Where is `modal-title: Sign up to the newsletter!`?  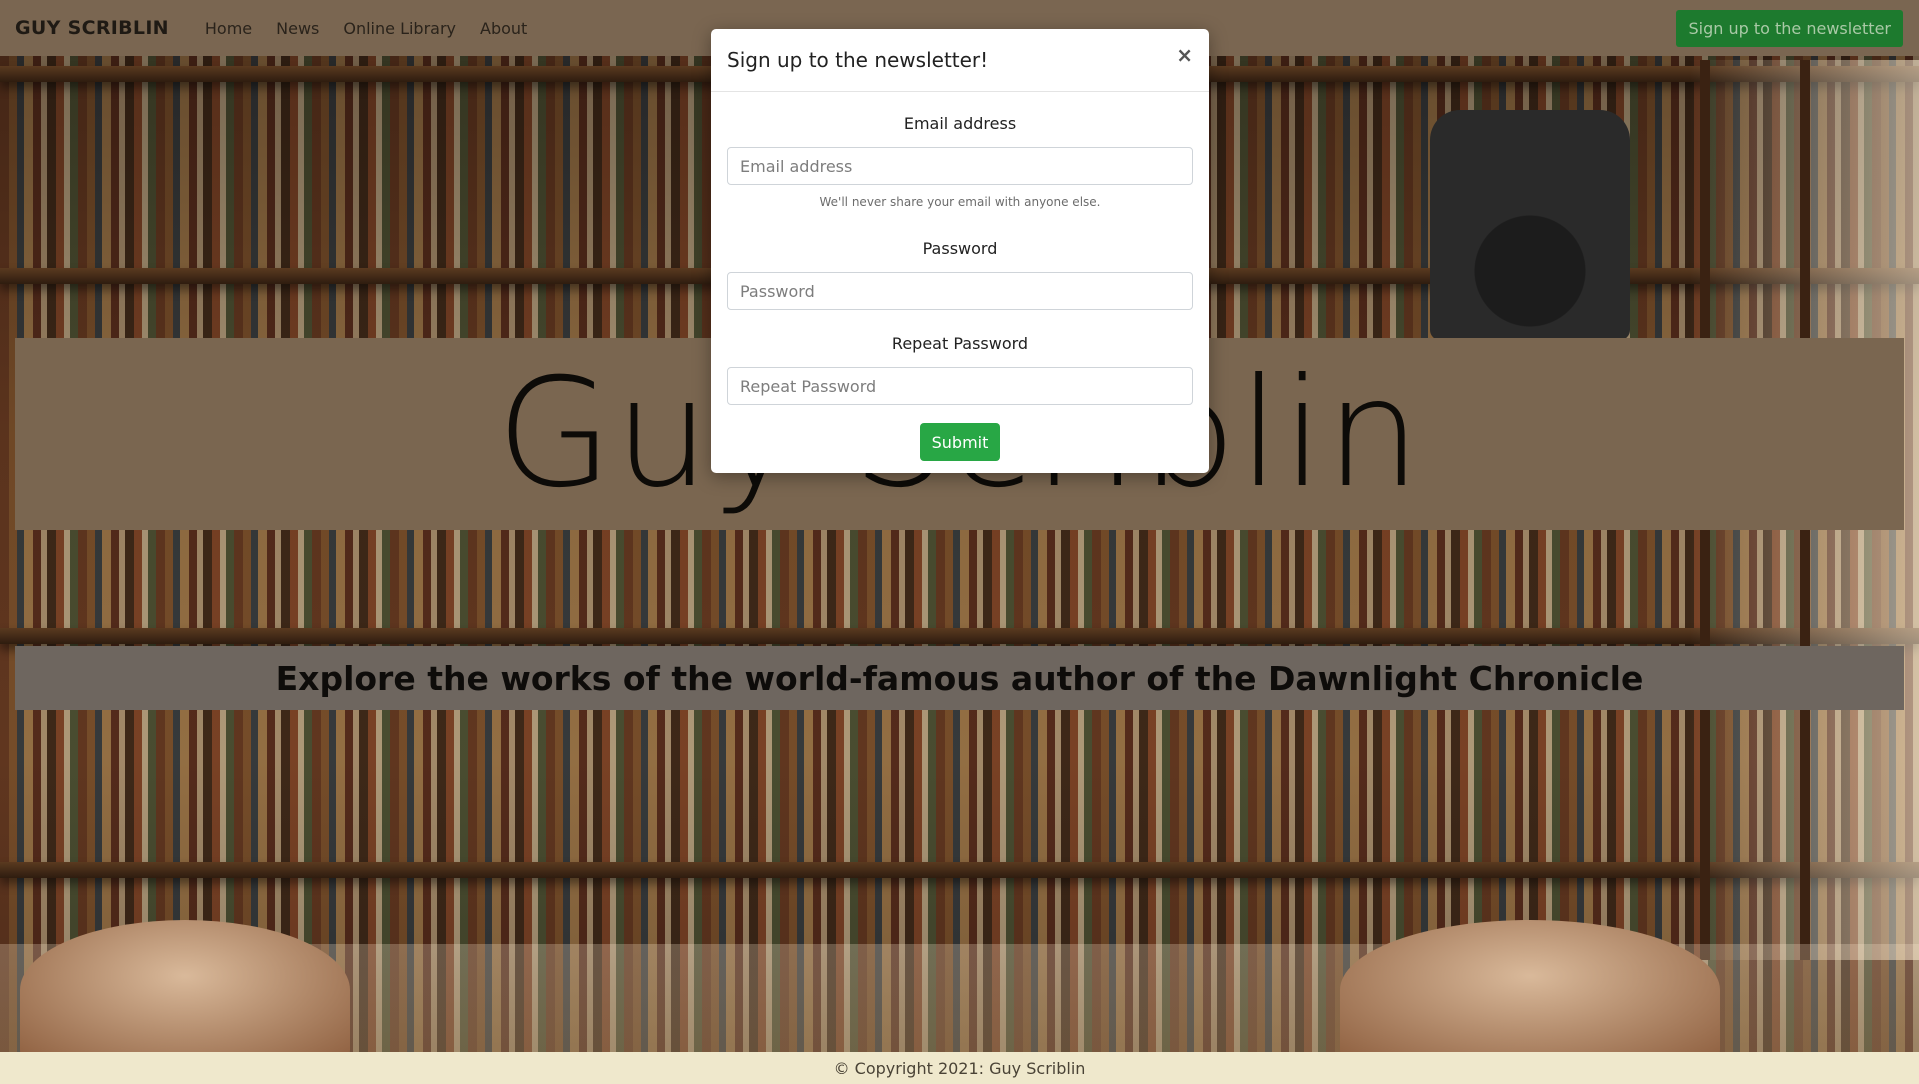 modal-title: Sign up to the newsletter! is located at coordinates (858, 60).